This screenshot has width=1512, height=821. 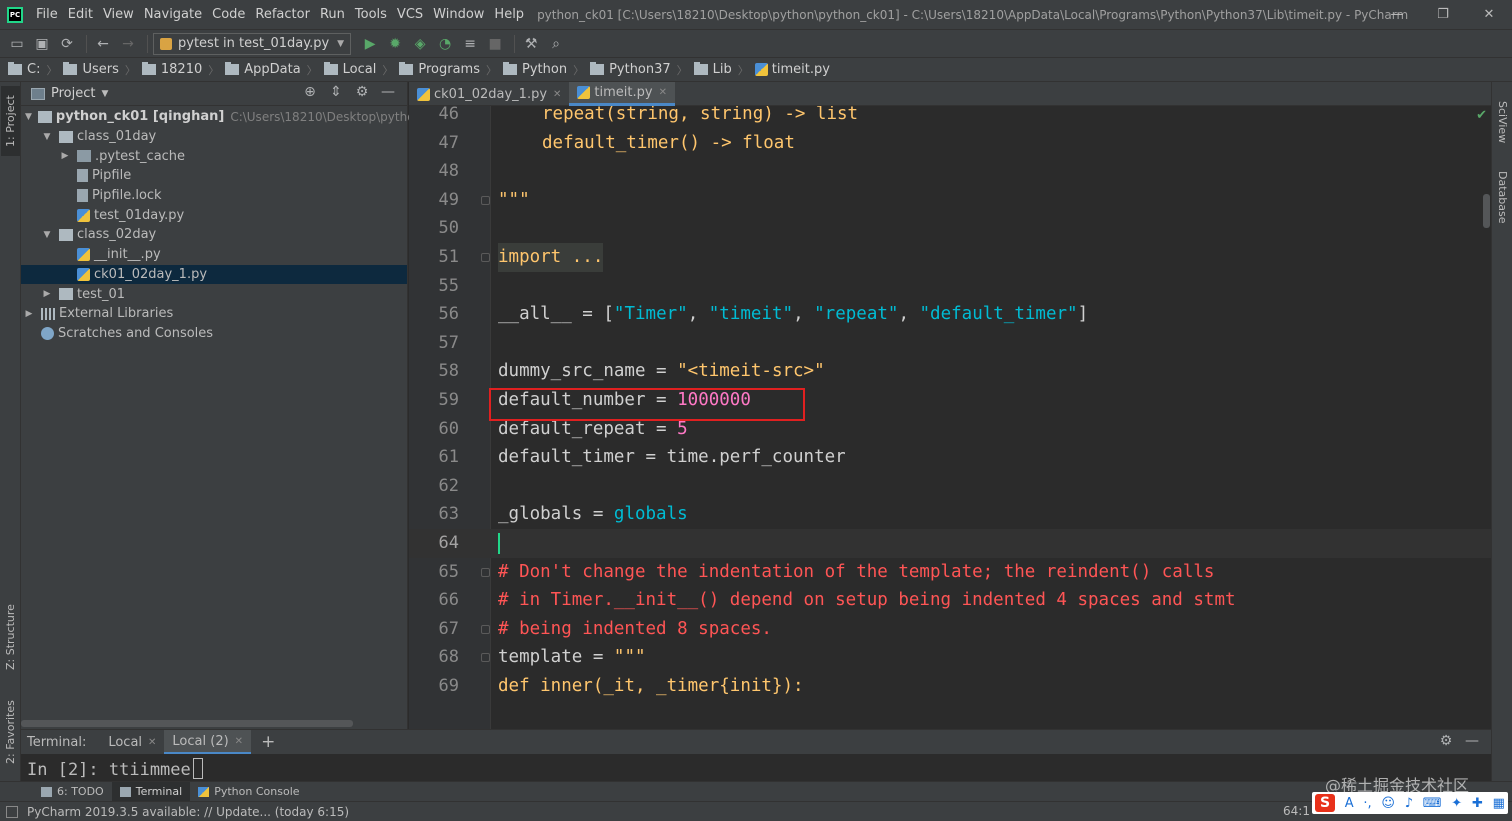 I want to click on breadcrumb-item: Python37, so click(x=630, y=69).